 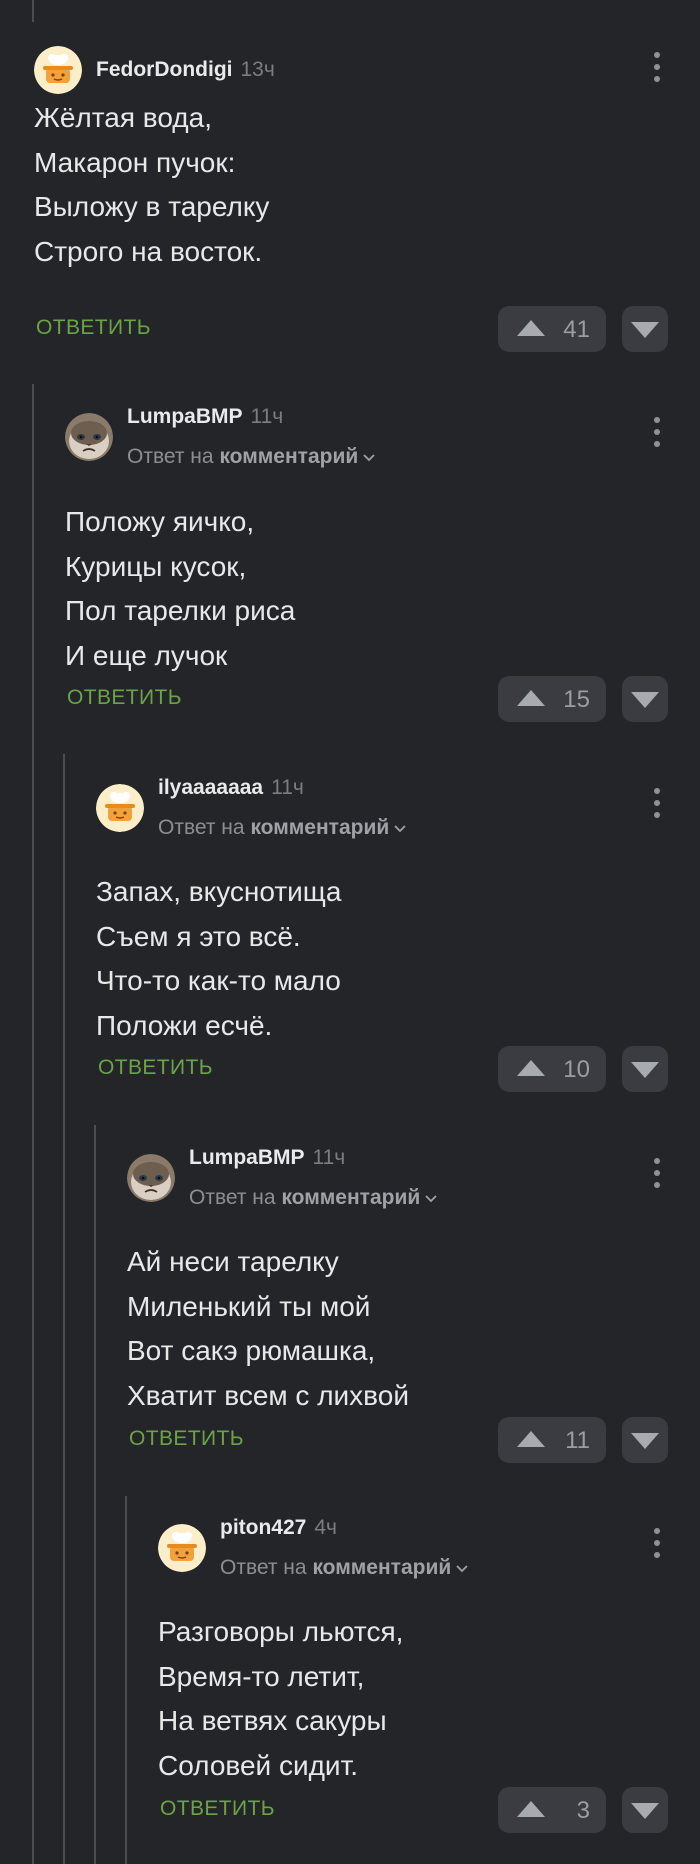 I want to click on author-name: ilyaaaaaaa 11ч, so click(x=231, y=788).